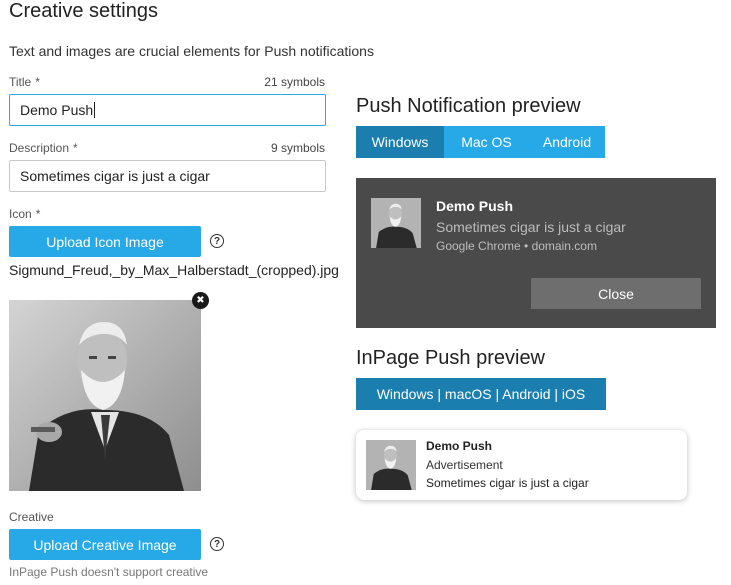 This screenshot has width=731, height=585. What do you see at coordinates (105, 544) in the screenshot?
I see `upload-creative-button: Upload Creative Image` at bounding box center [105, 544].